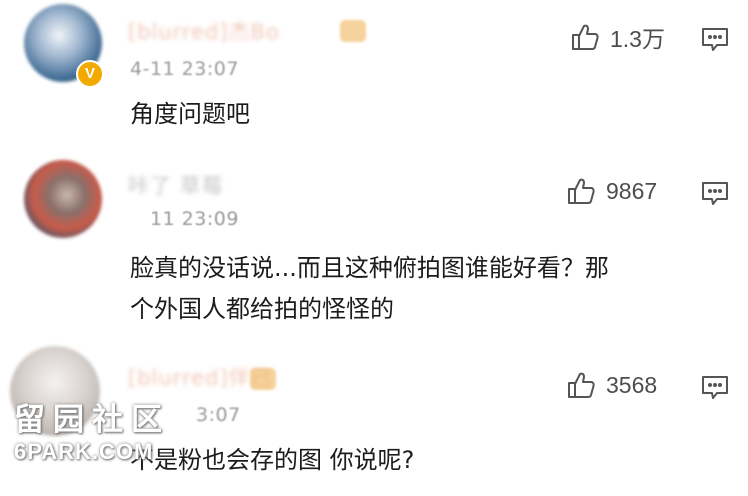  What do you see at coordinates (637, 39) in the screenshot?
I see `like-count: 1.3万` at bounding box center [637, 39].